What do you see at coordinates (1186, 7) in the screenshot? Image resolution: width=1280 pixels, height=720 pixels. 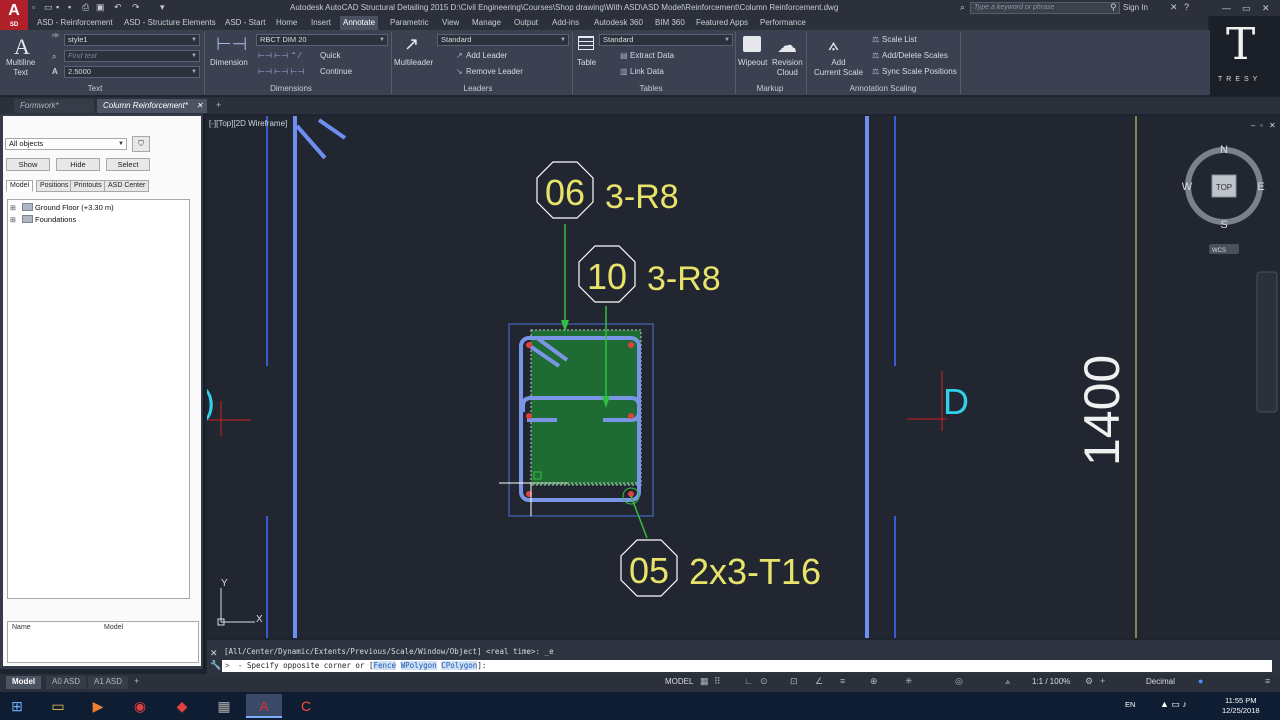 I see `help-icon: ?` at bounding box center [1186, 7].